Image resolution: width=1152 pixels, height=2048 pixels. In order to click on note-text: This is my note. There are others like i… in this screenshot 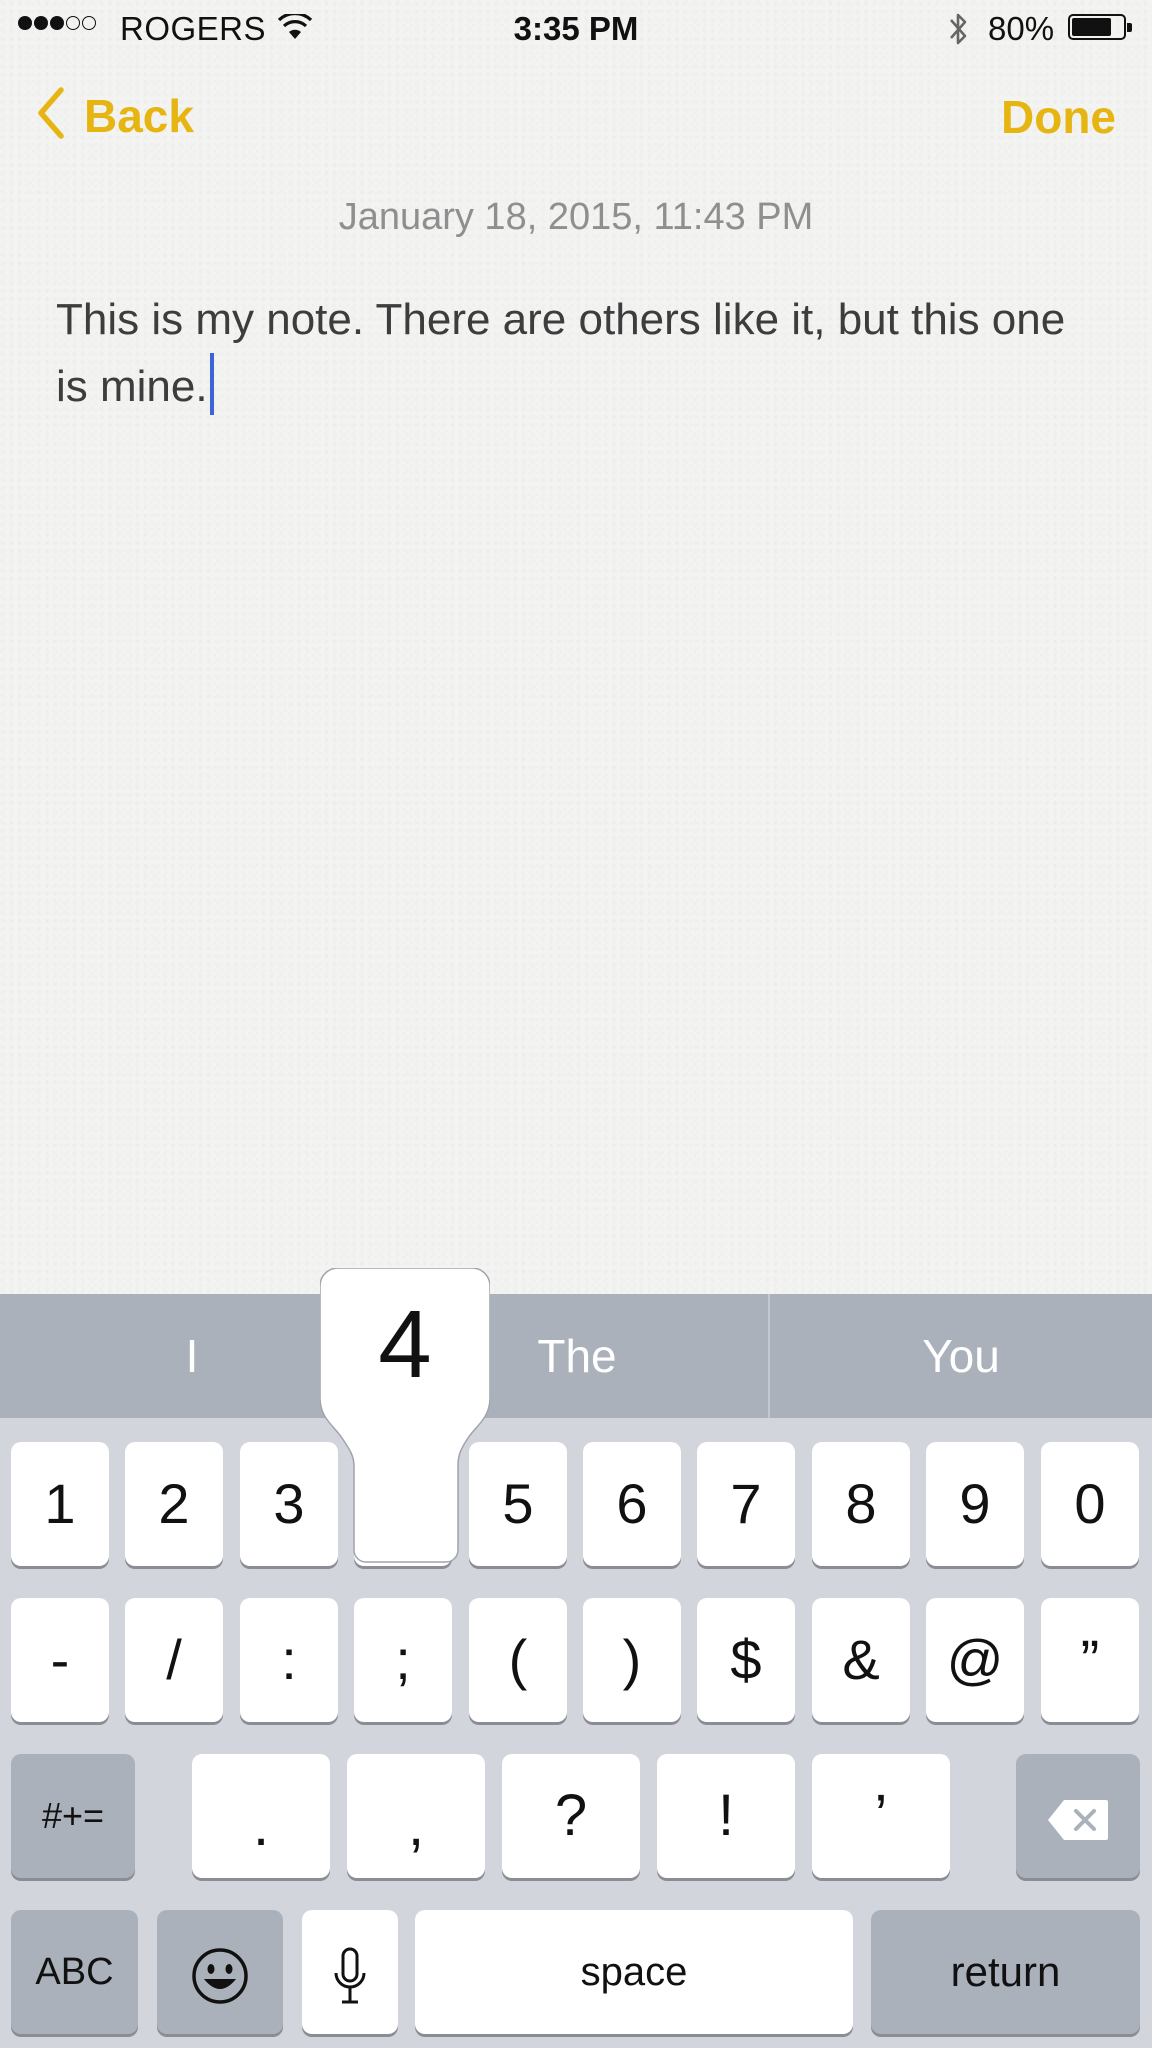, I will do `click(561, 353)`.